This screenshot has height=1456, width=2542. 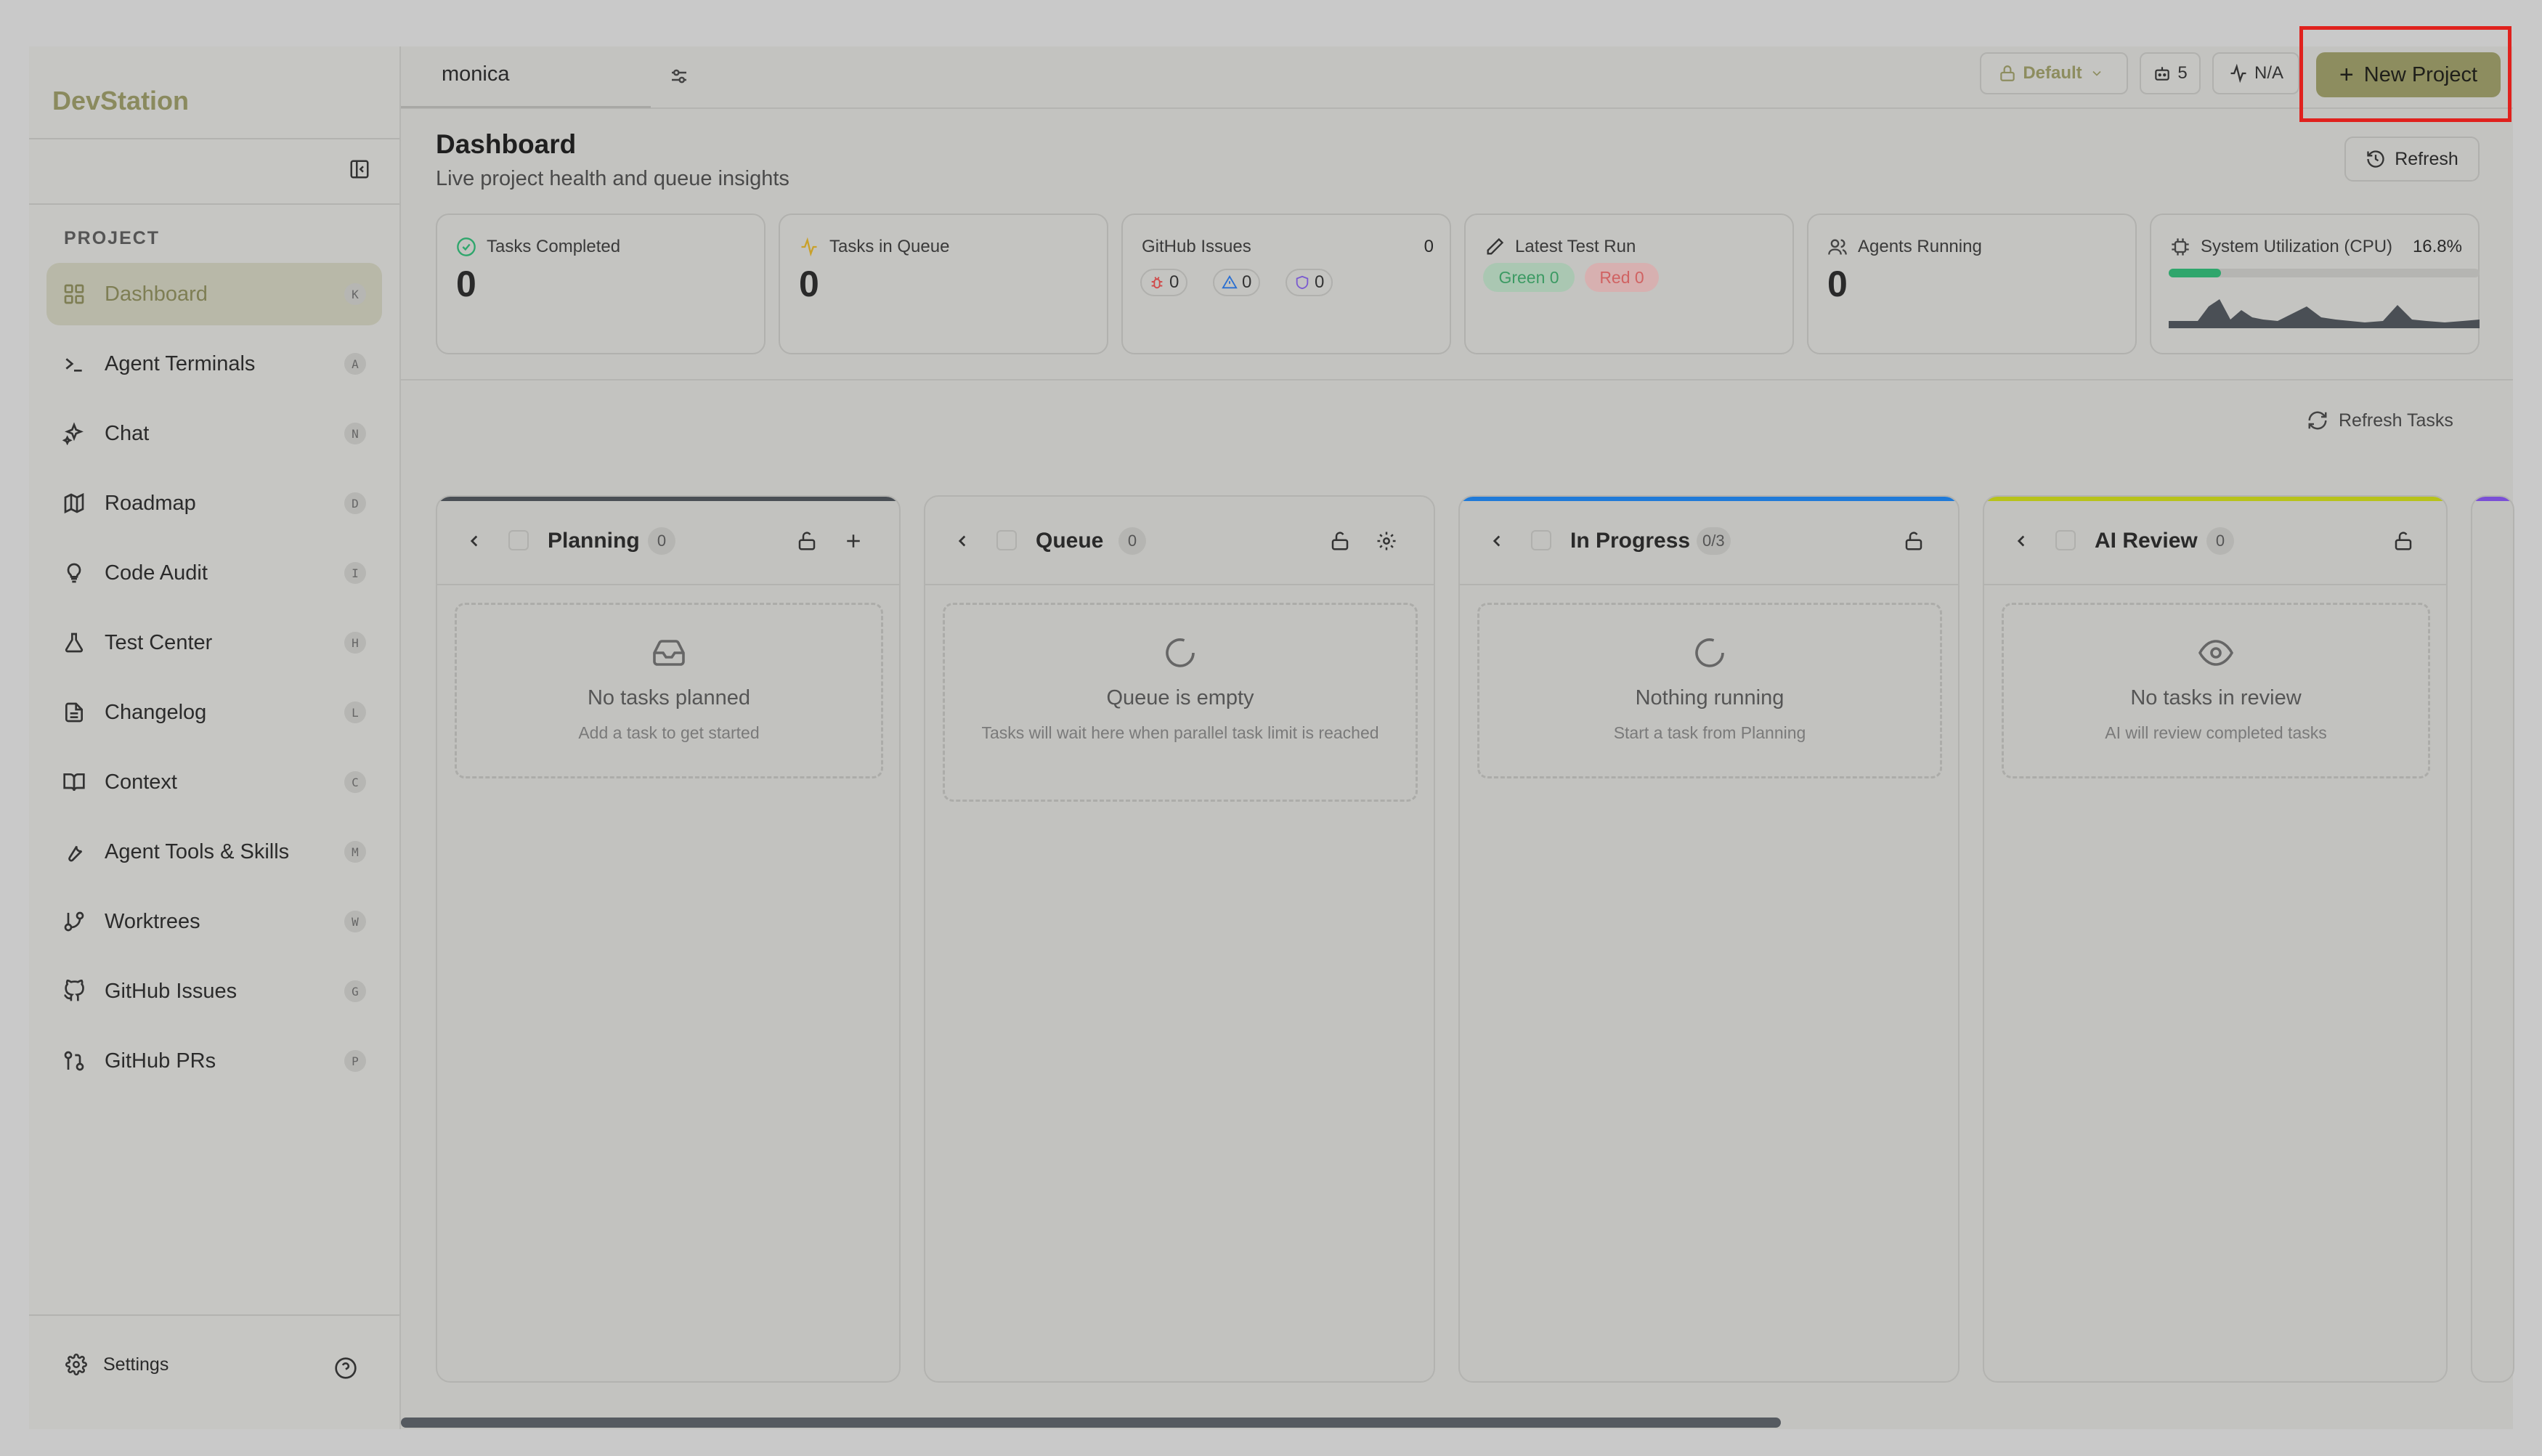 What do you see at coordinates (1091, 1423) in the screenshot?
I see `horizontal-scrollbar` at bounding box center [1091, 1423].